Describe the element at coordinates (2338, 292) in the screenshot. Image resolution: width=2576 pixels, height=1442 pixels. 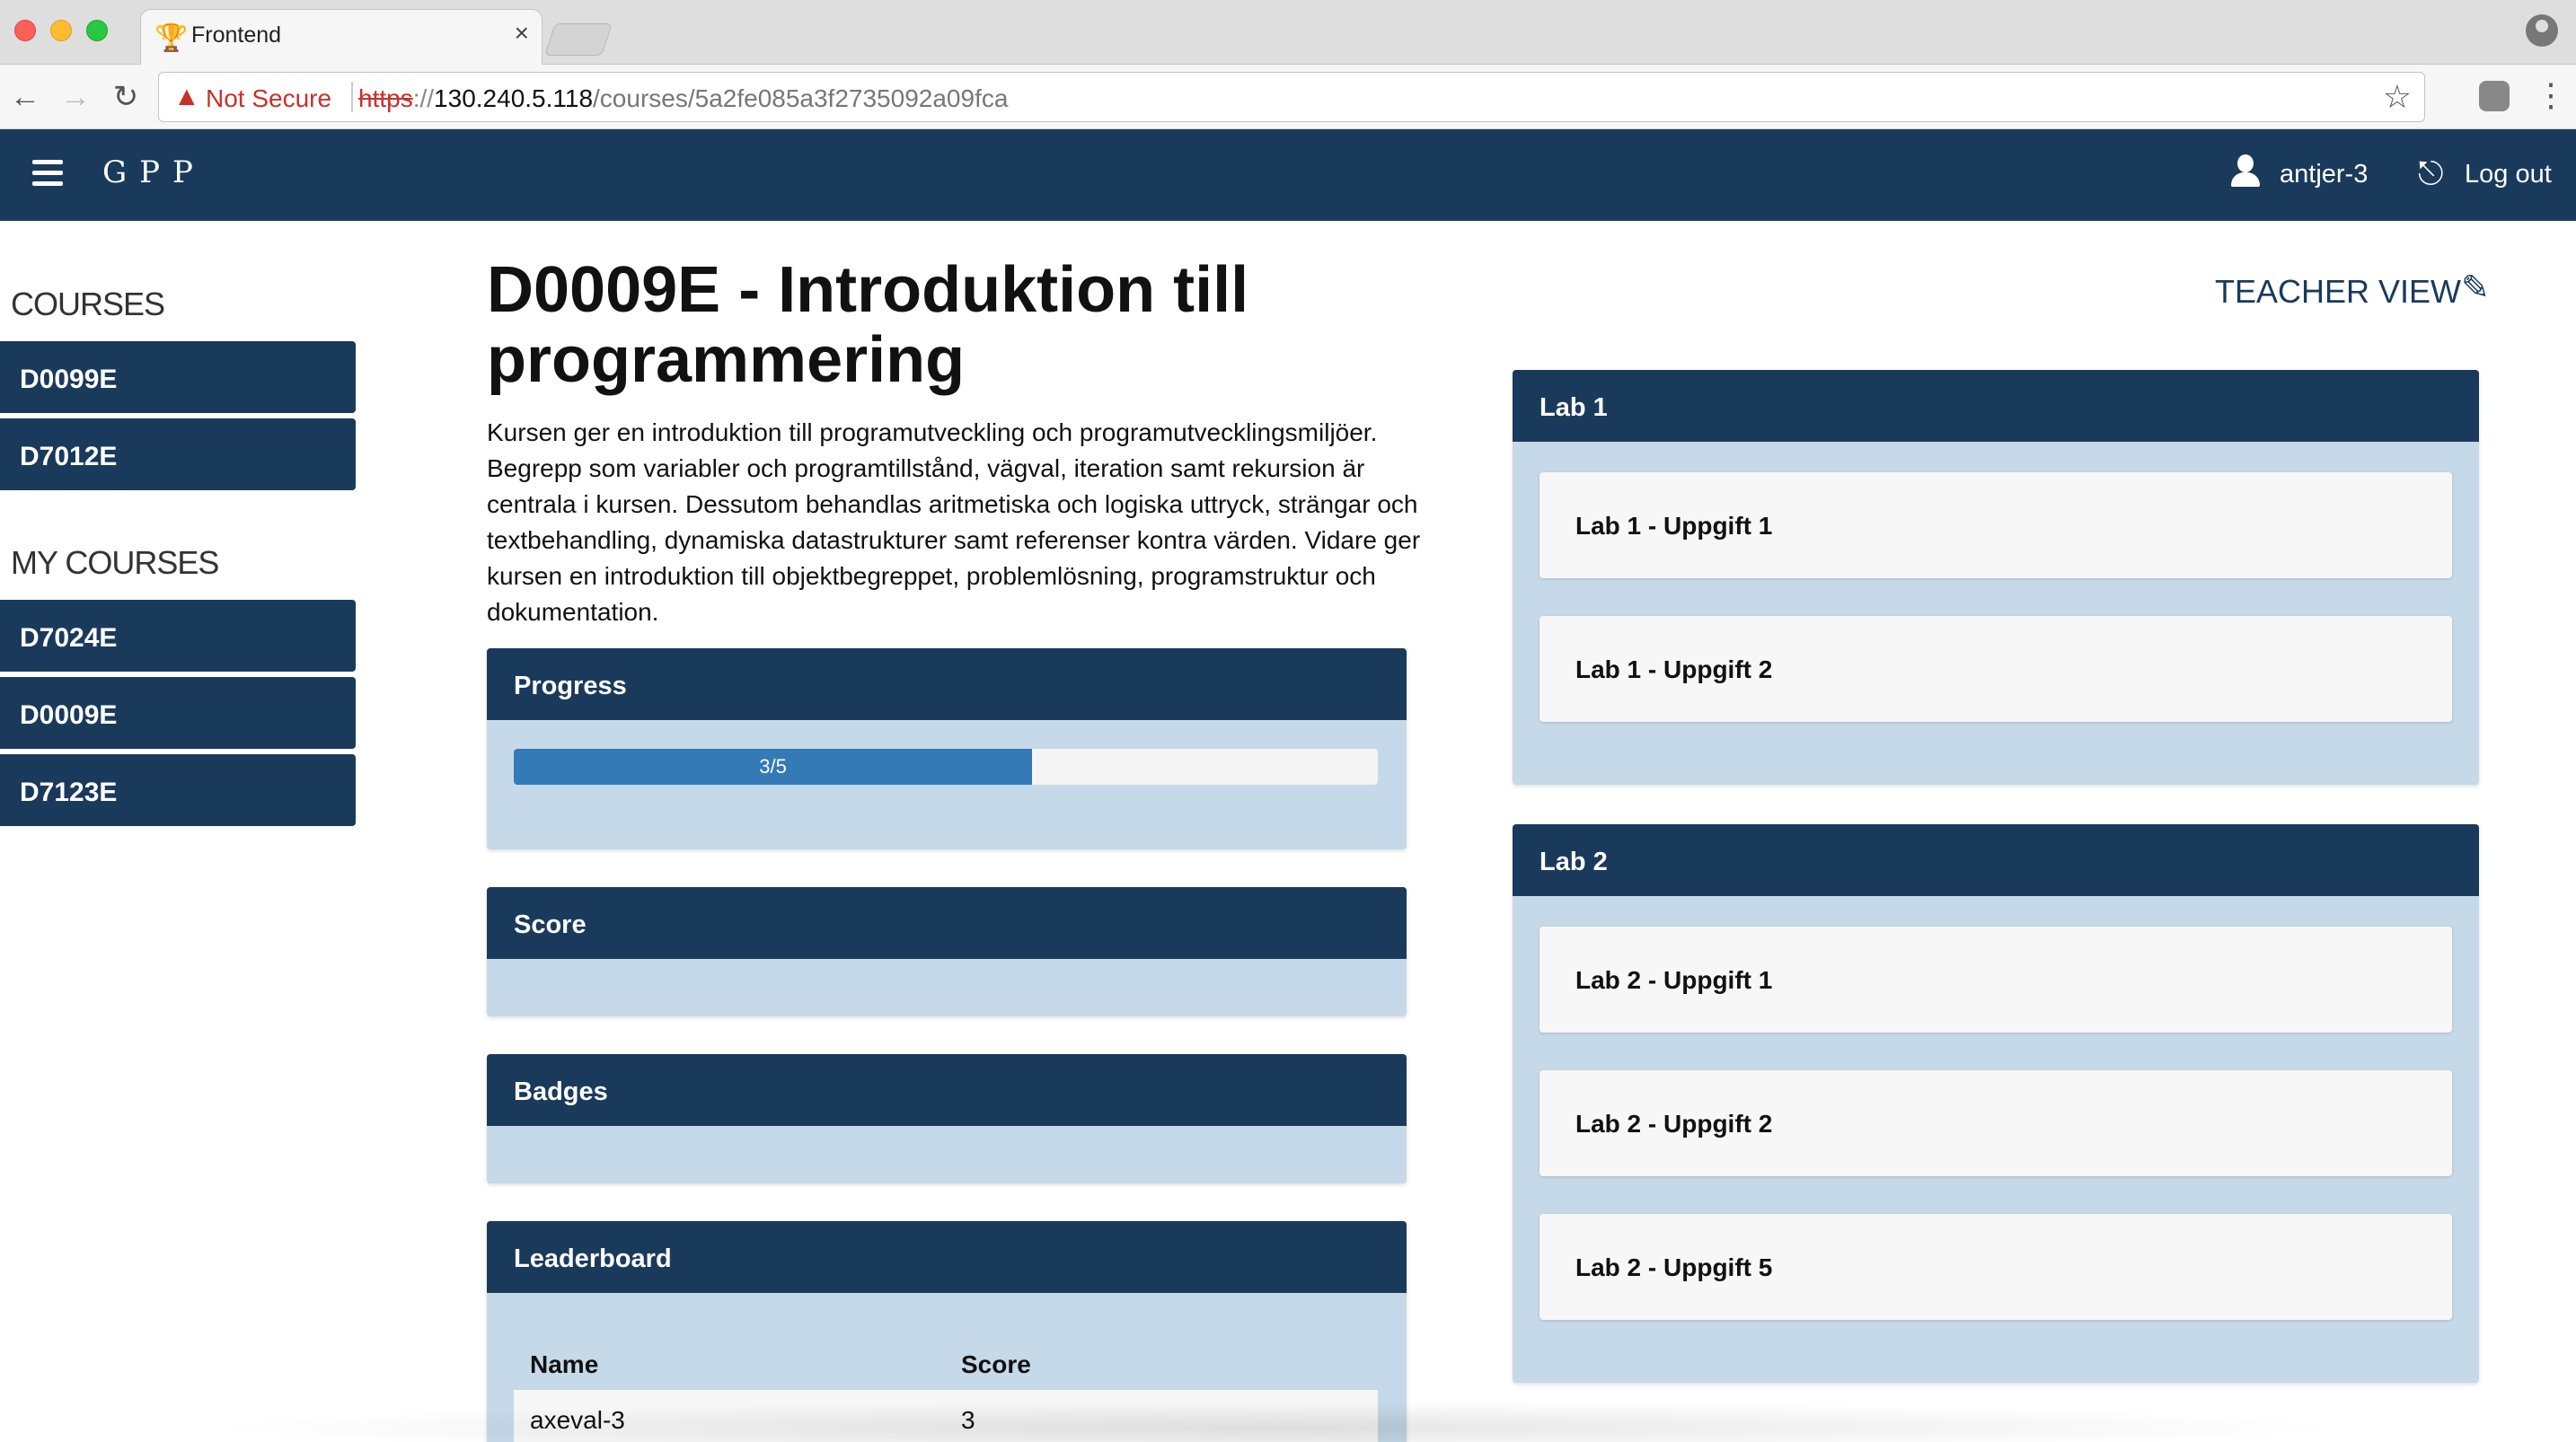
I see `teacher-view-link: TEACHER VIEW` at that location.